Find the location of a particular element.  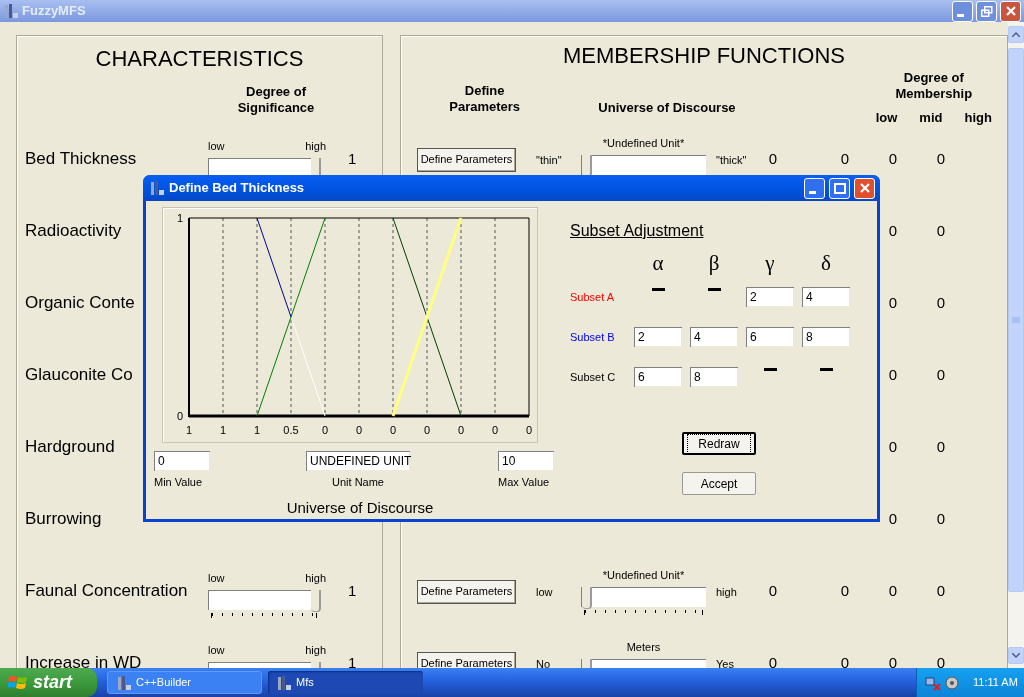

input-field: 0 is located at coordinates (182, 461).